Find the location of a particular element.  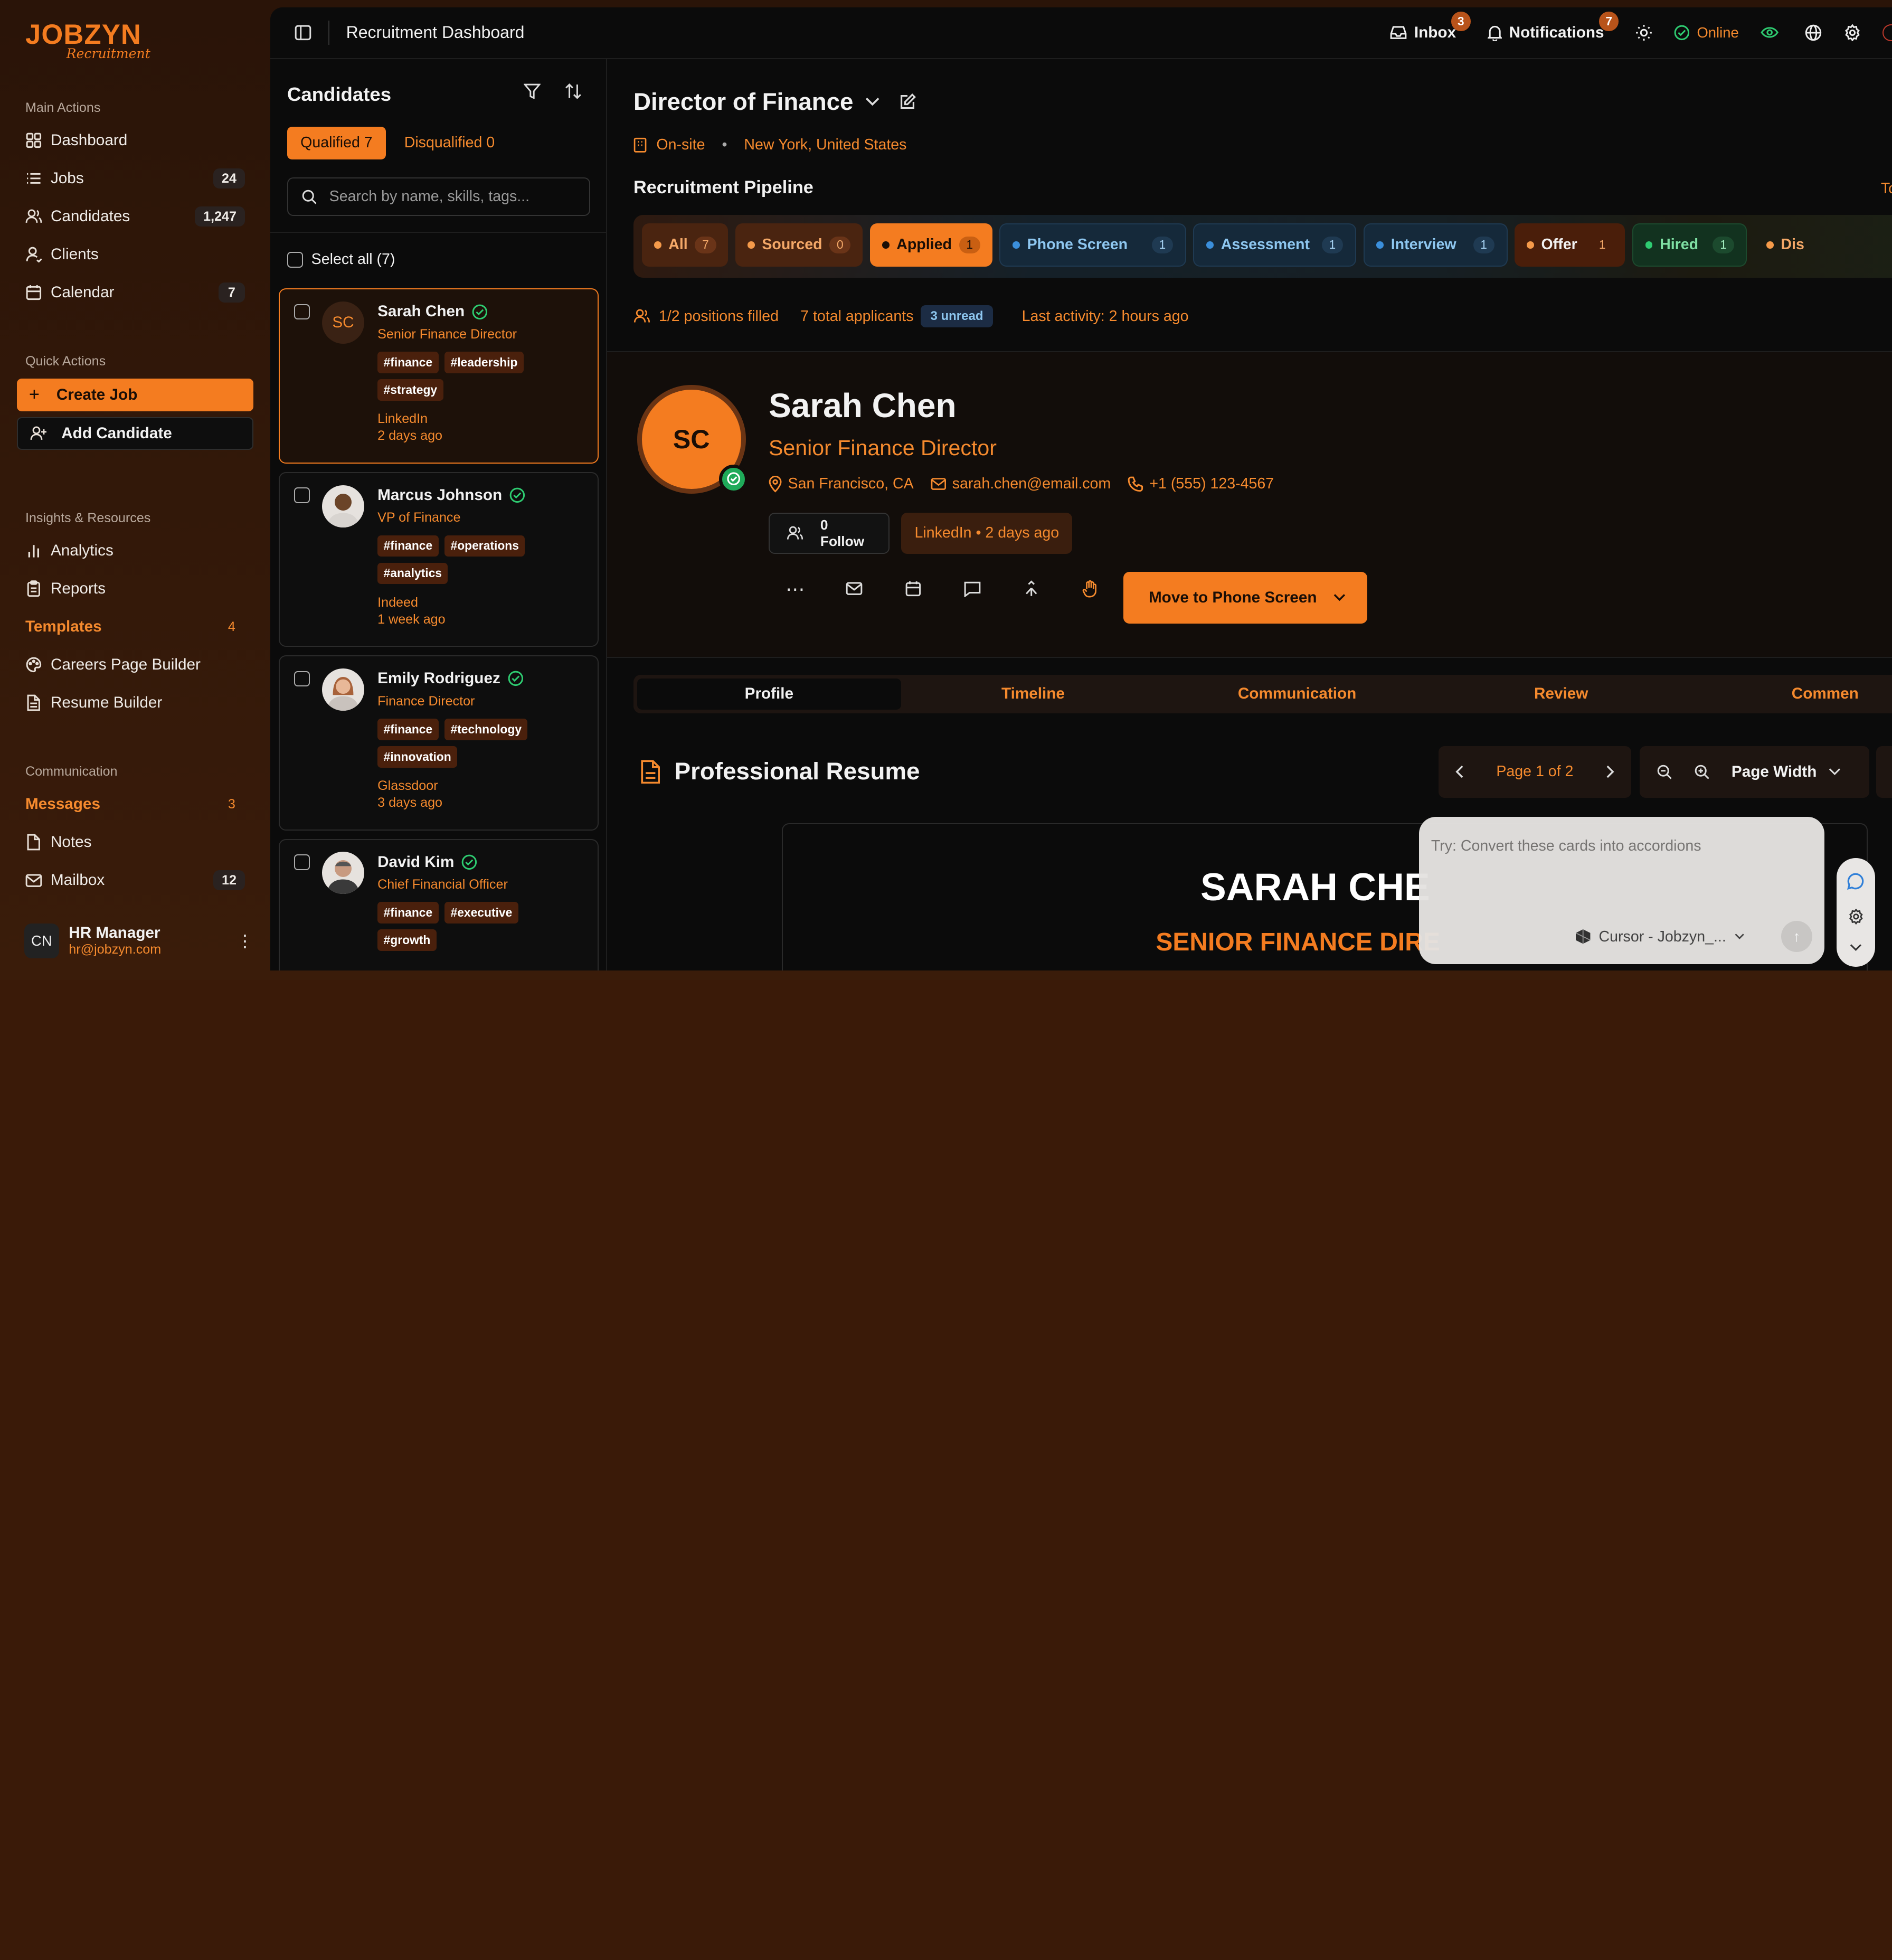

qualified-tab: Qualified 7 is located at coordinates (336, 143).